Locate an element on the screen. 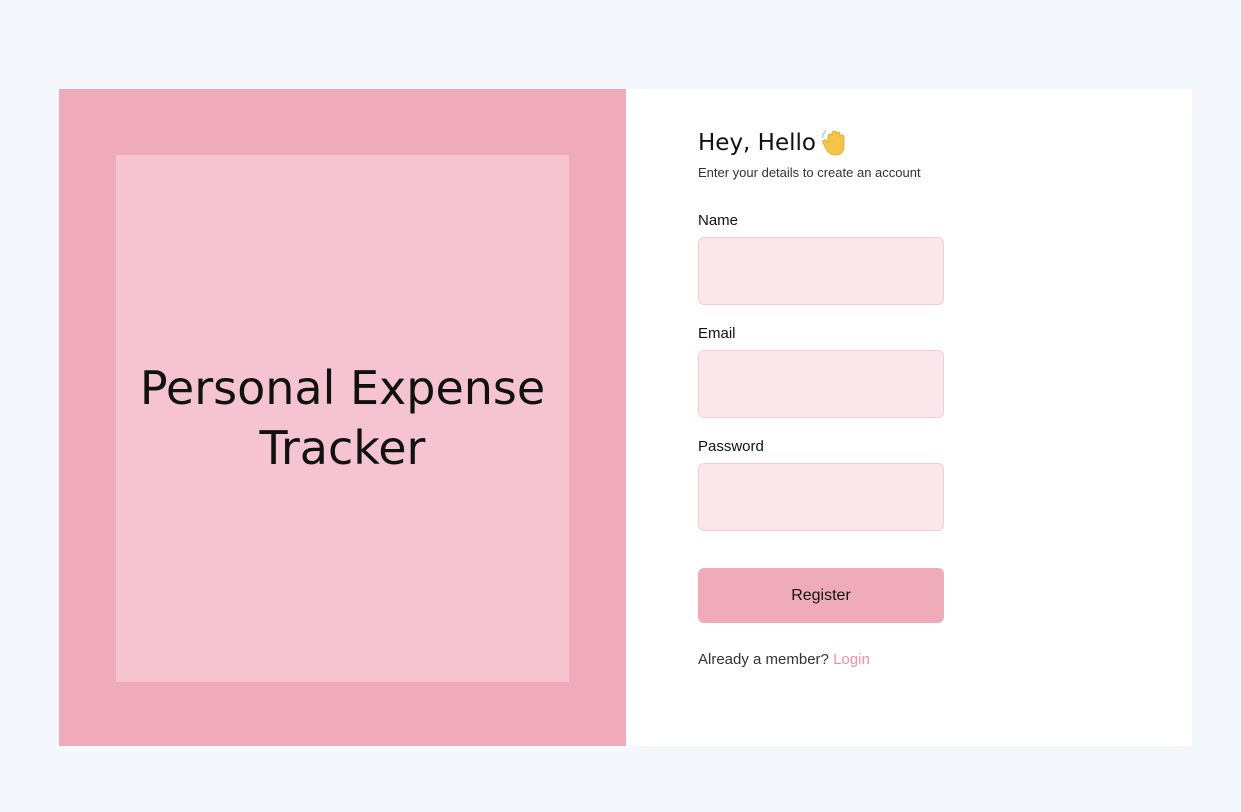 The image size is (1241, 812). login-prompt: Already a member? Login is located at coordinates (858, 659).